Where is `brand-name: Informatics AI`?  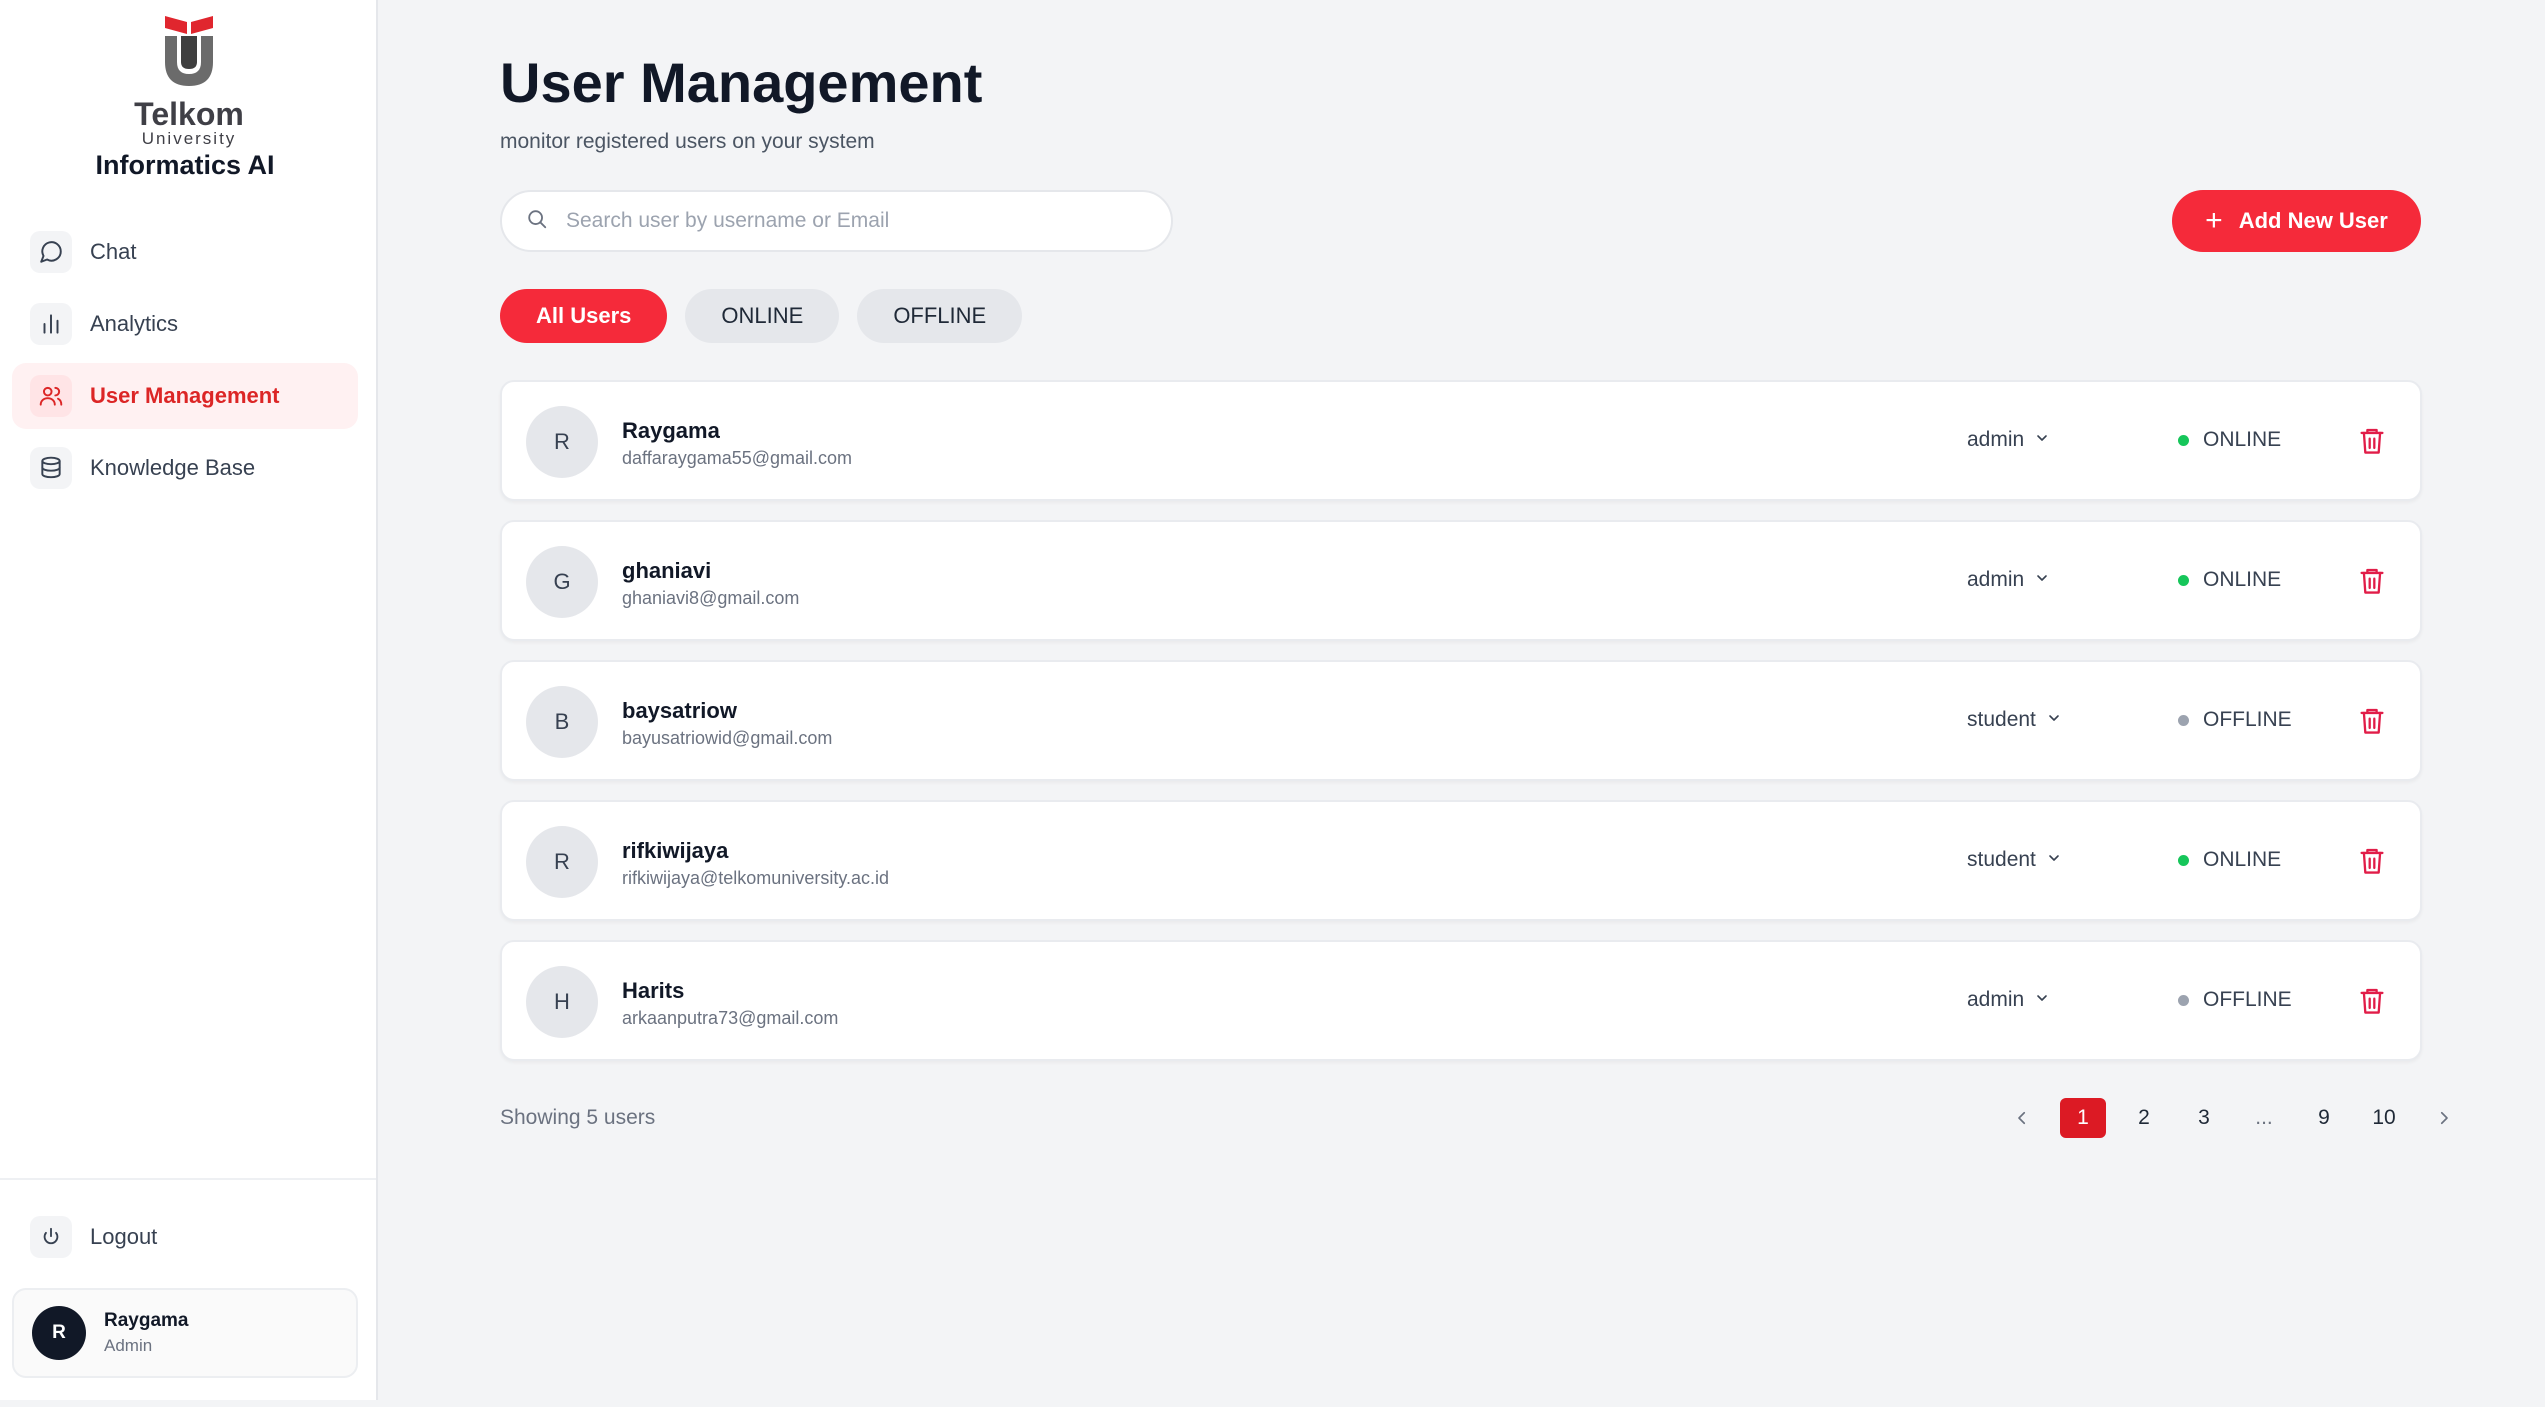
brand-name: Informatics AI is located at coordinates (185, 165).